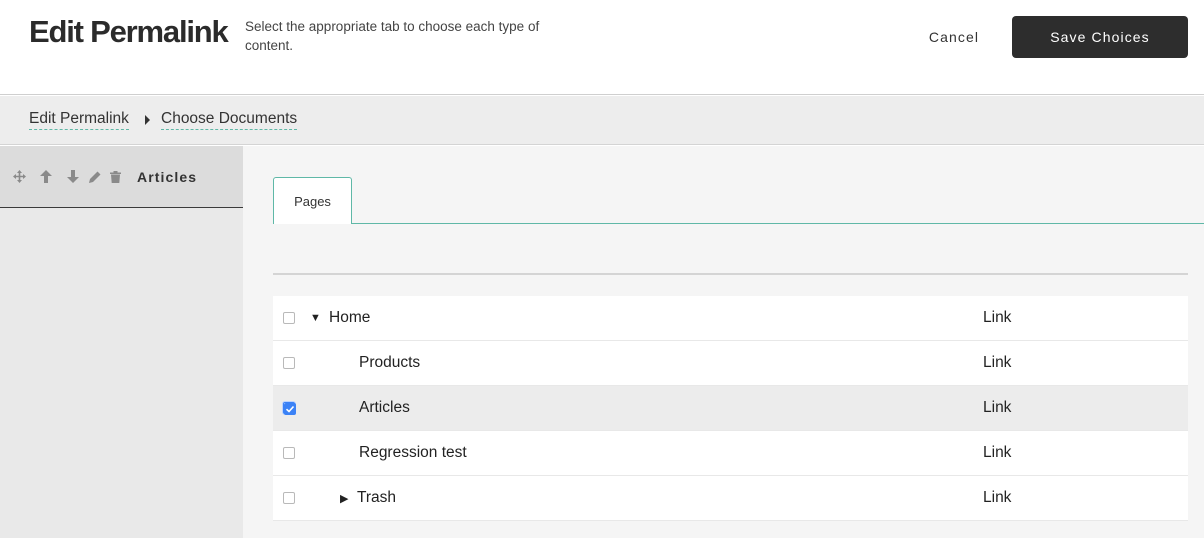 This screenshot has height=538, width=1204. I want to click on tree-divider, so click(730, 274).